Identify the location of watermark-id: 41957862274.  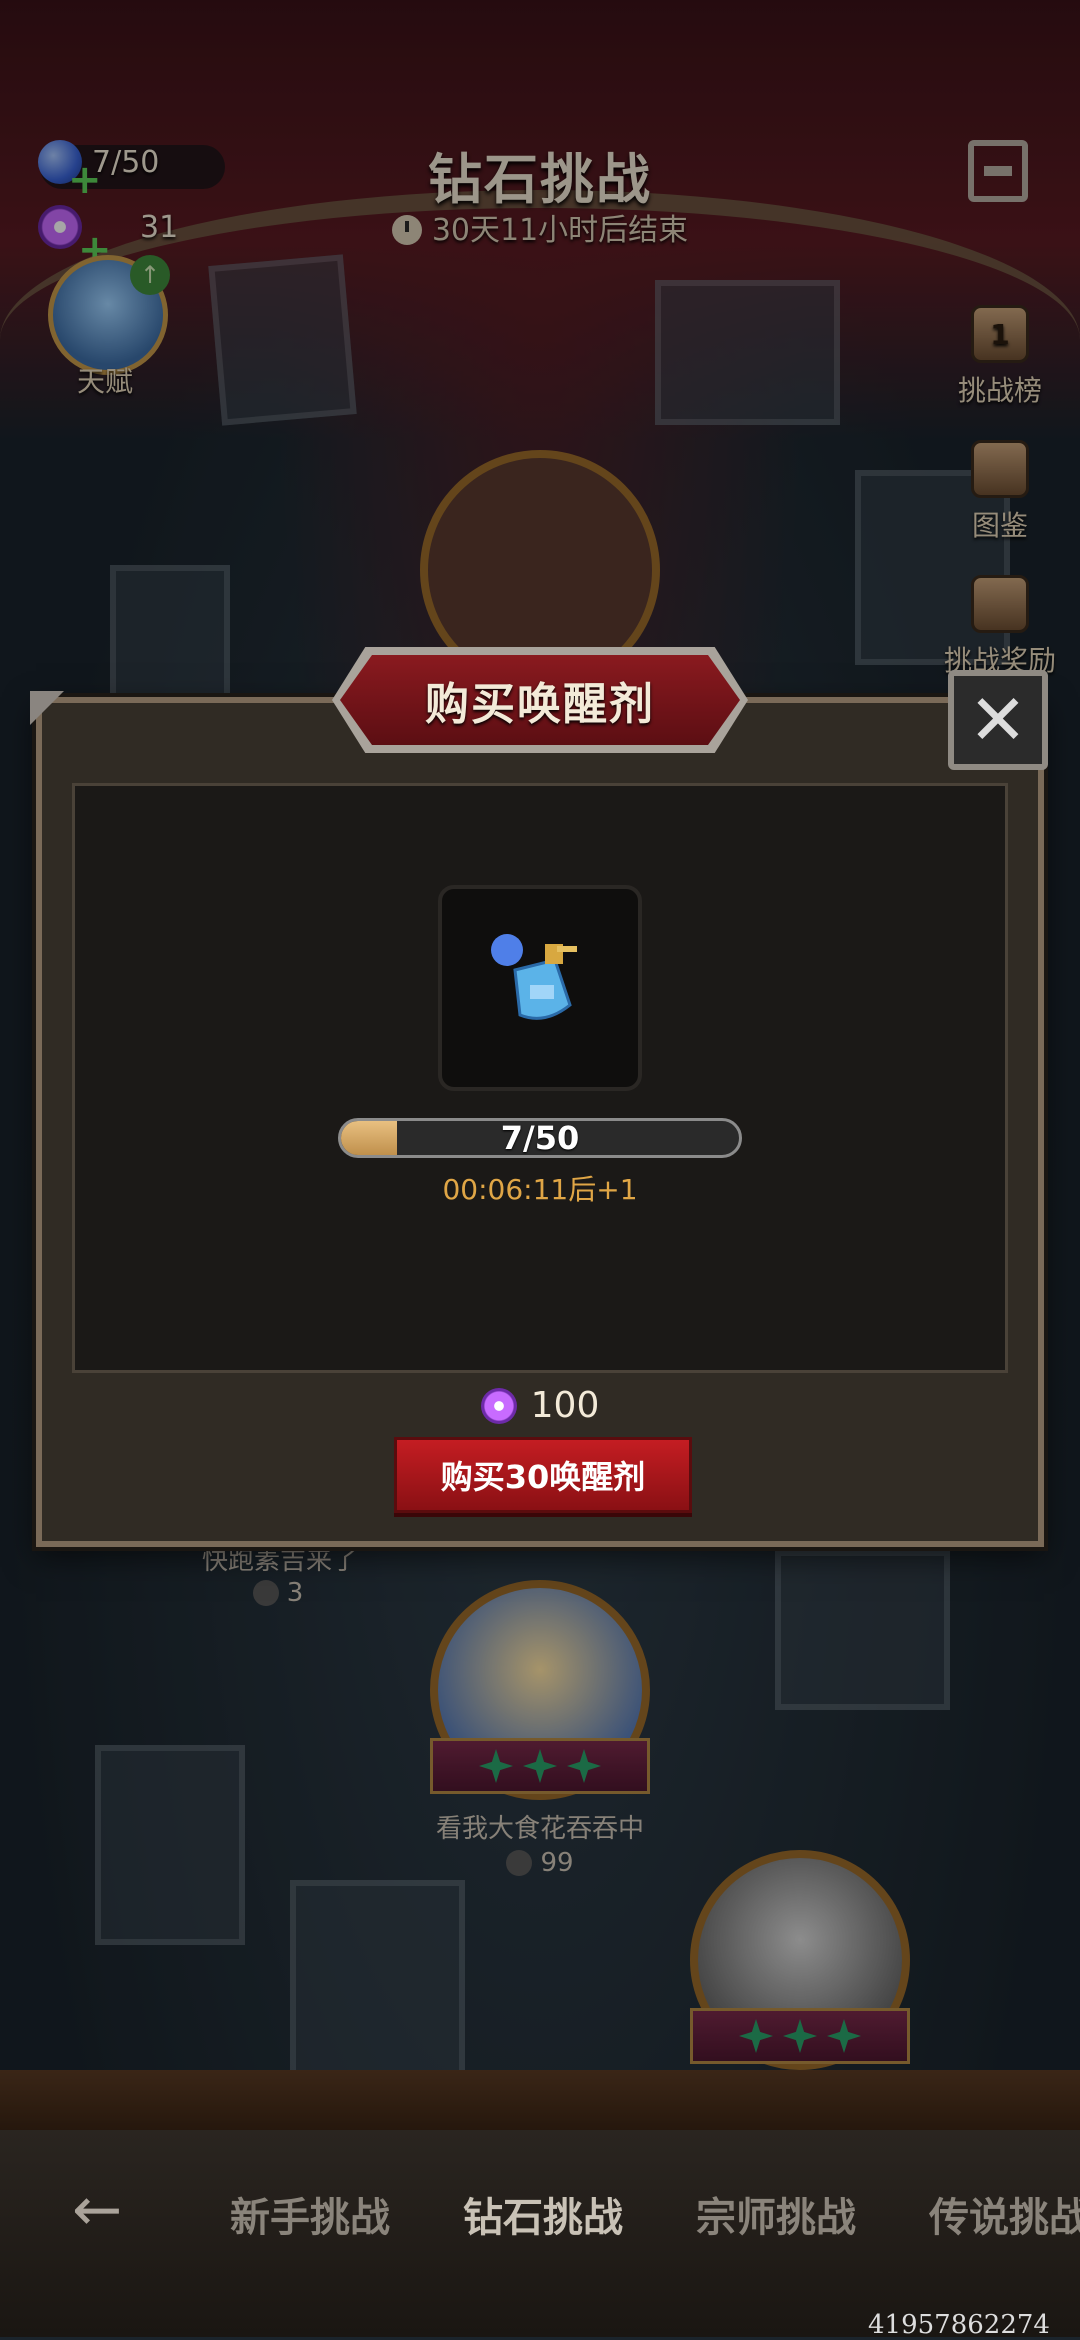
(959, 2325).